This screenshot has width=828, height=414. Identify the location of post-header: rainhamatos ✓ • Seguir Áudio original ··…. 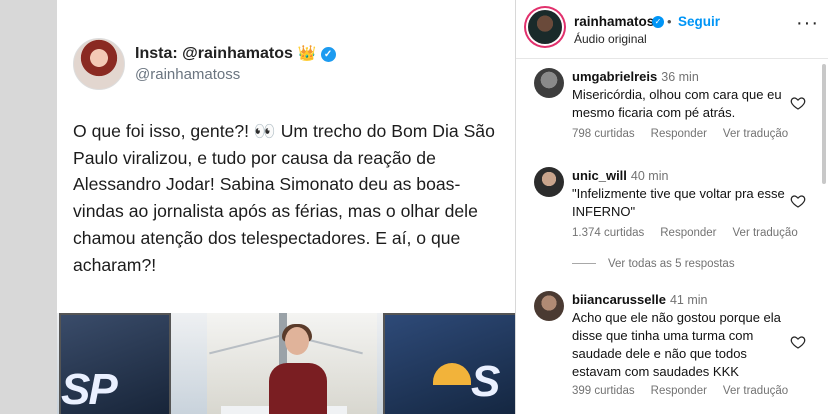
(672, 29).